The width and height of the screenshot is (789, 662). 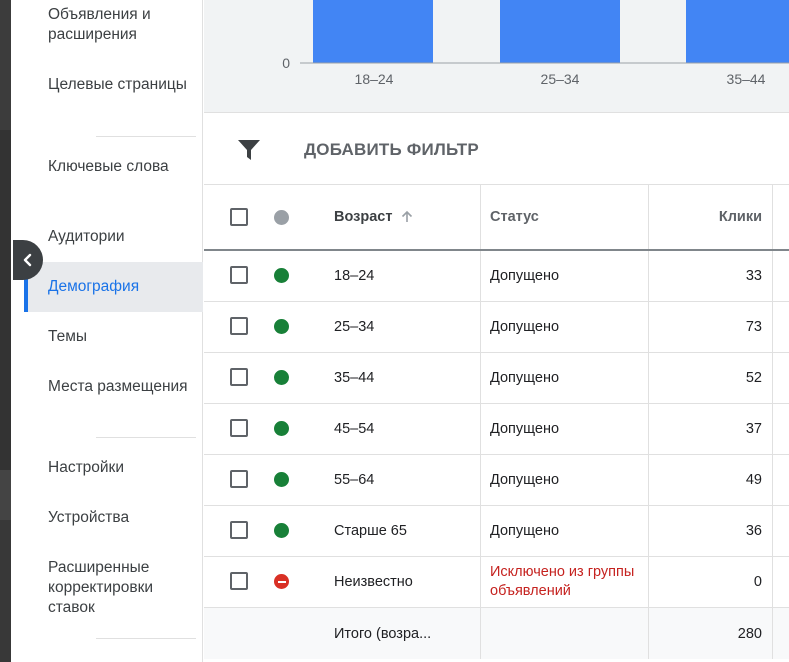 I want to click on age-cell: 55–64, so click(x=354, y=480).